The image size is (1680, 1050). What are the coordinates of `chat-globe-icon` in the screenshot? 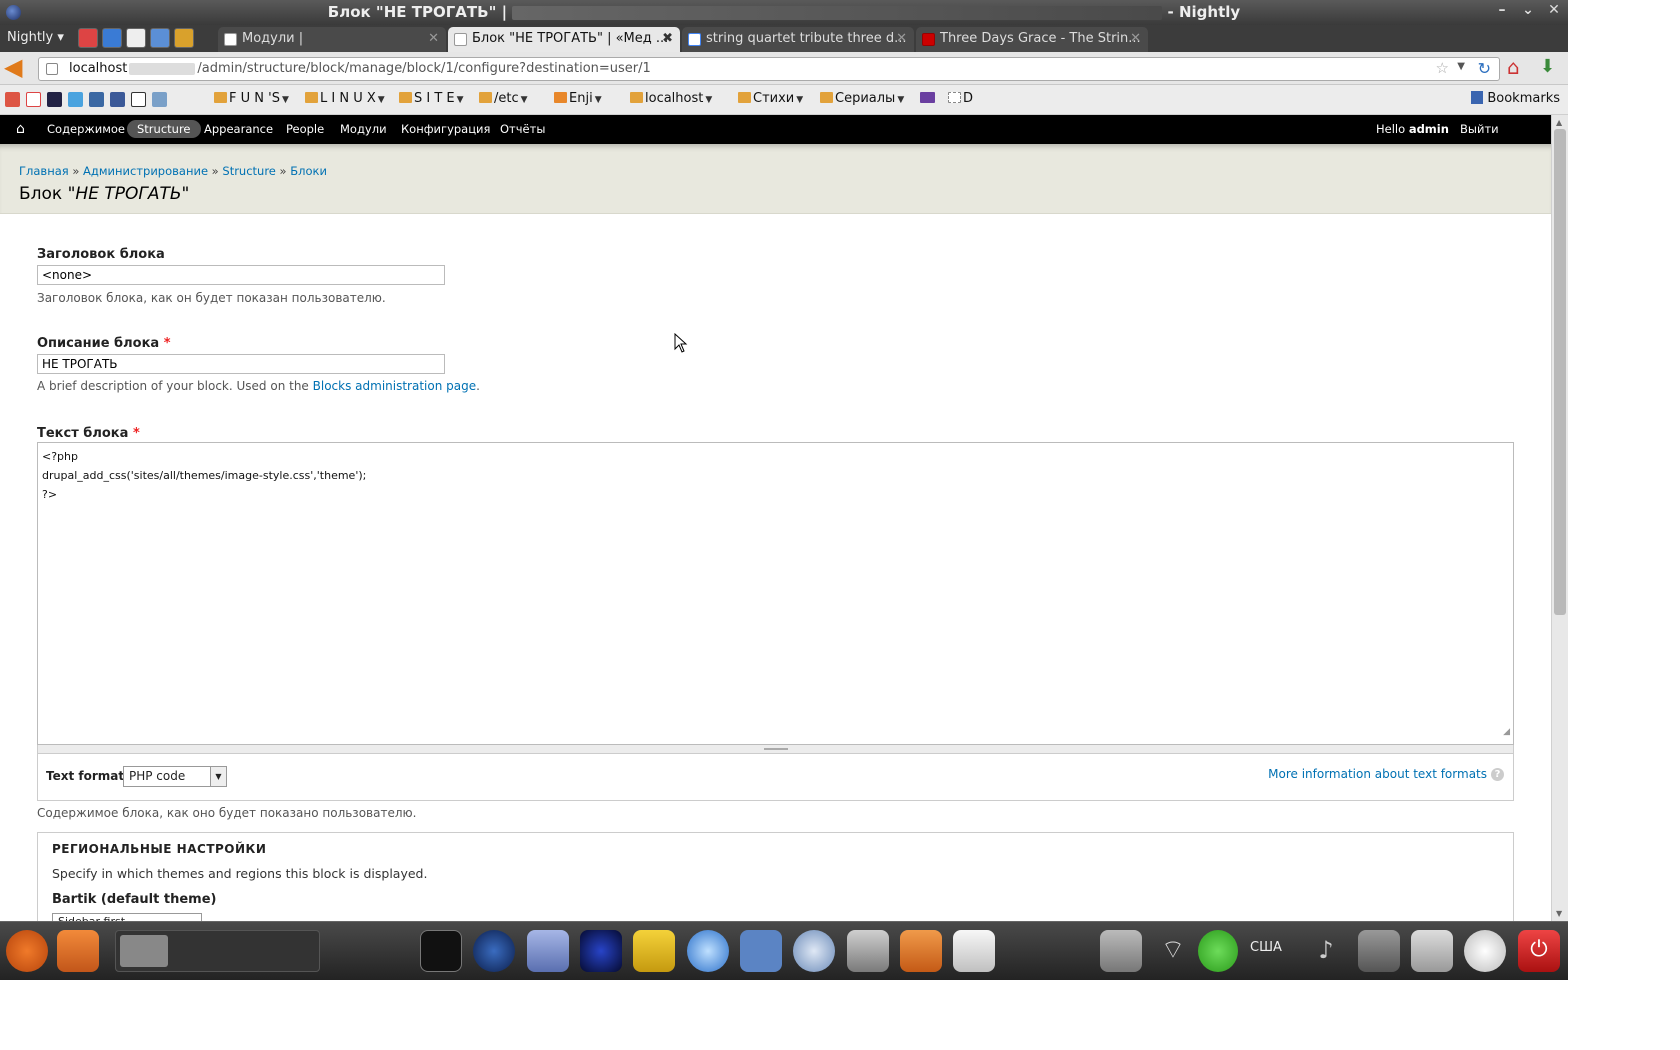 It's located at (814, 951).